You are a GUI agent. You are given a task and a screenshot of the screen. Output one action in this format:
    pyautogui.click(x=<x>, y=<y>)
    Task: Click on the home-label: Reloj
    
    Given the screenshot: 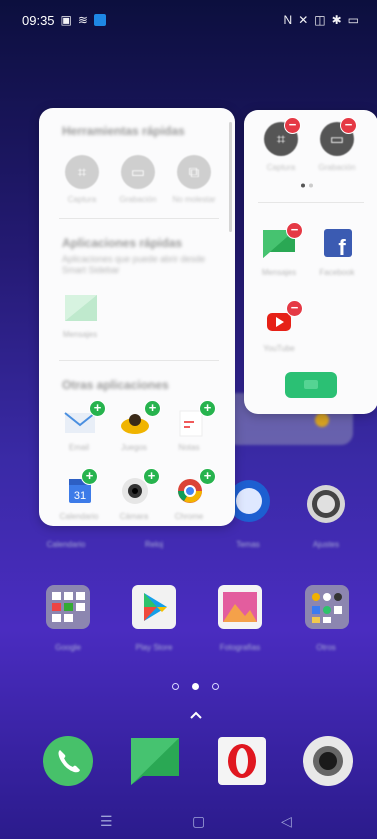 What is the action you would take?
    pyautogui.click(x=154, y=544)
    